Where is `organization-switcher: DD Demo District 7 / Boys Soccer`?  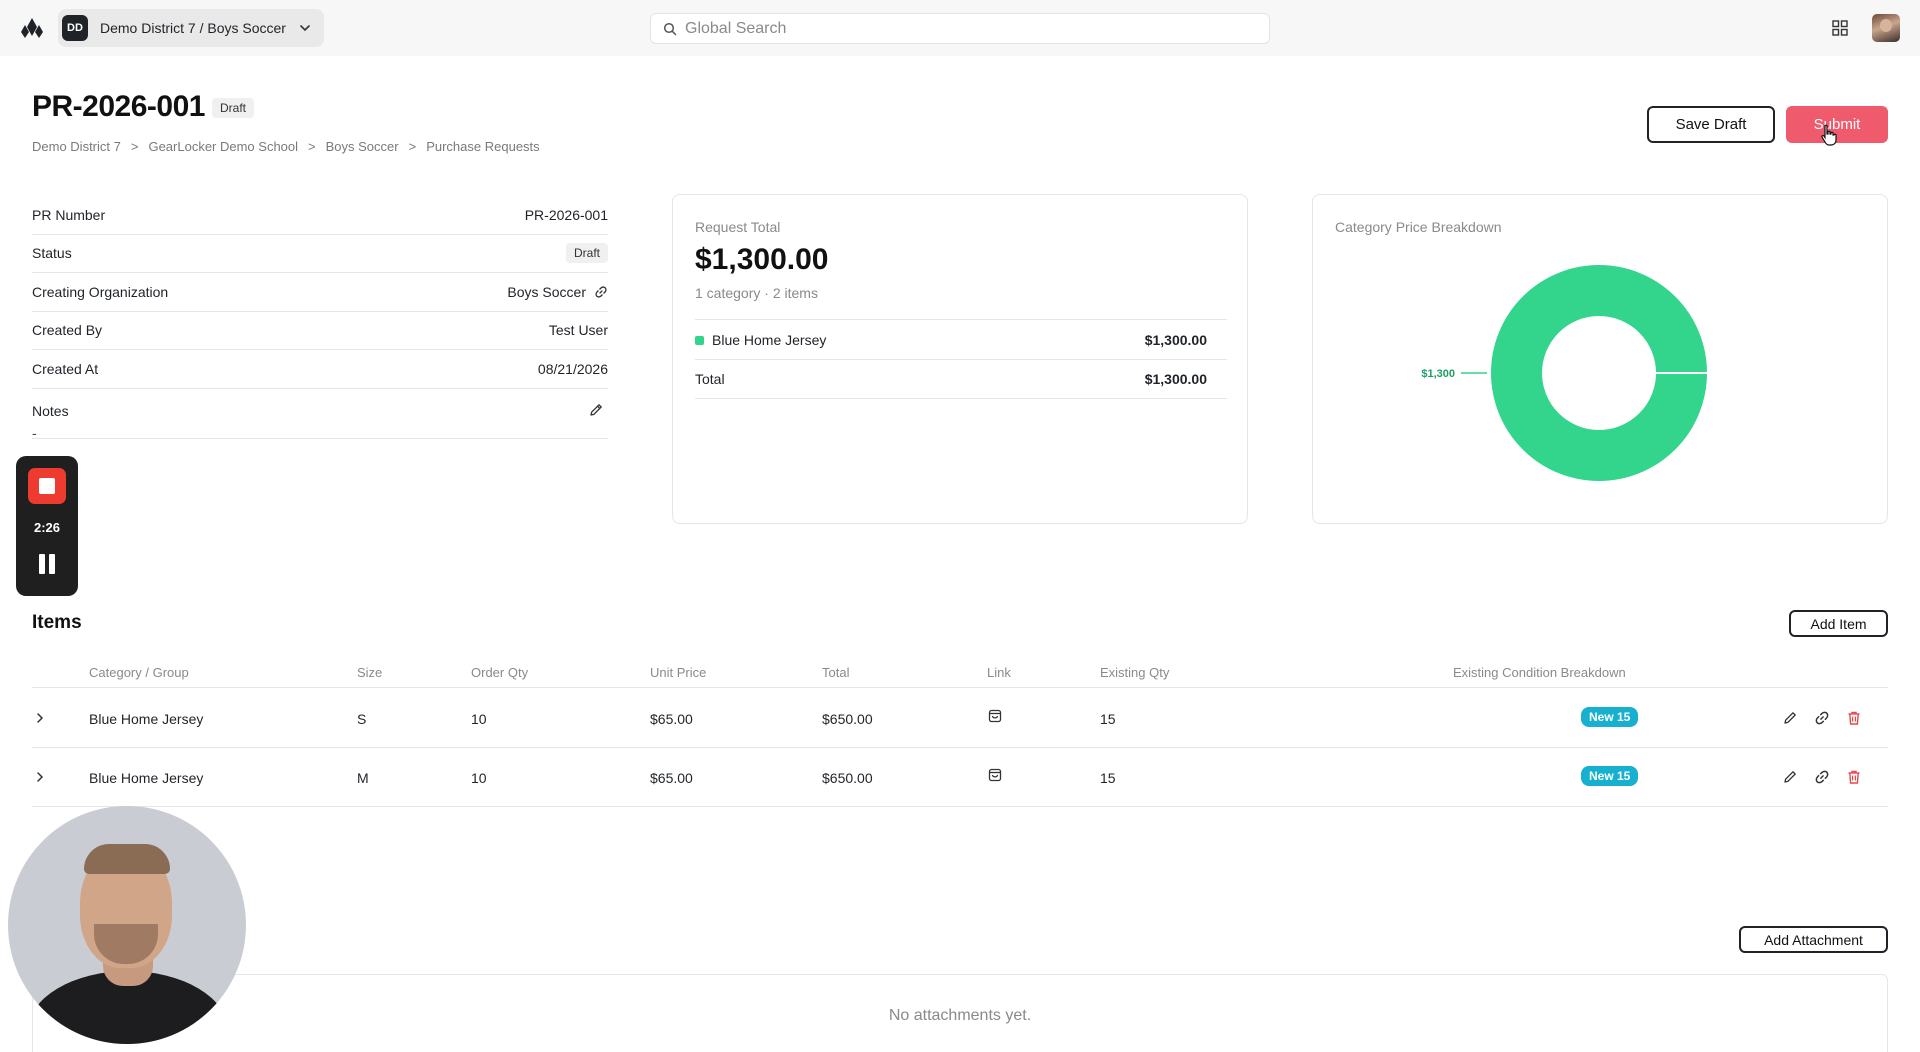 organization-switcher: DD Demo District 7 / Boys Soccer is located at coordinates (191, 28).